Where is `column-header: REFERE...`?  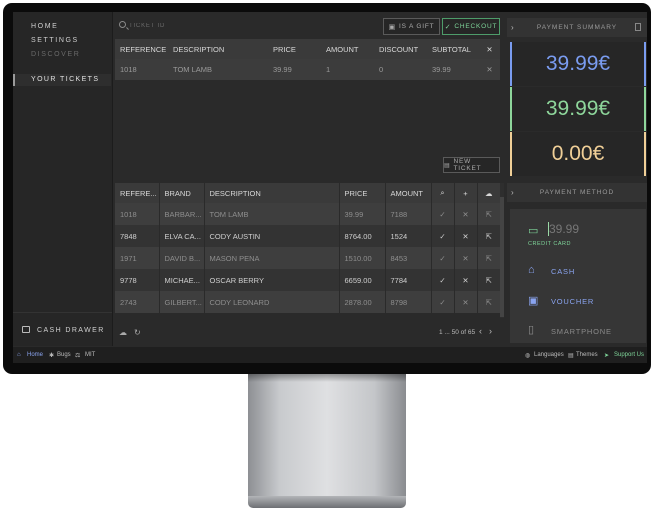 column-header: REFERE... is located at coordinates (137, 193).